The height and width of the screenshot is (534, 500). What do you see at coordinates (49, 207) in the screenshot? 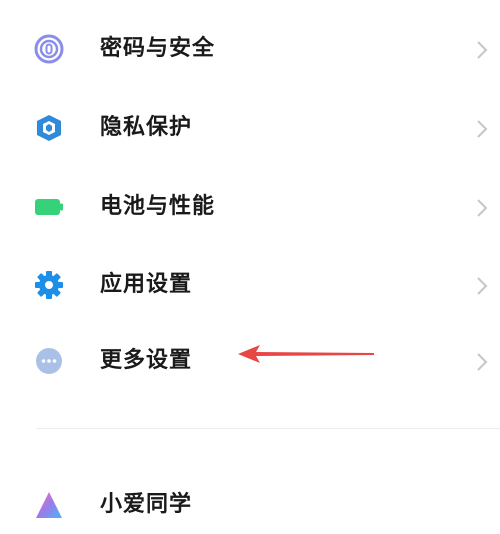
I see `battery-icon` at bounding box center [49, 207].